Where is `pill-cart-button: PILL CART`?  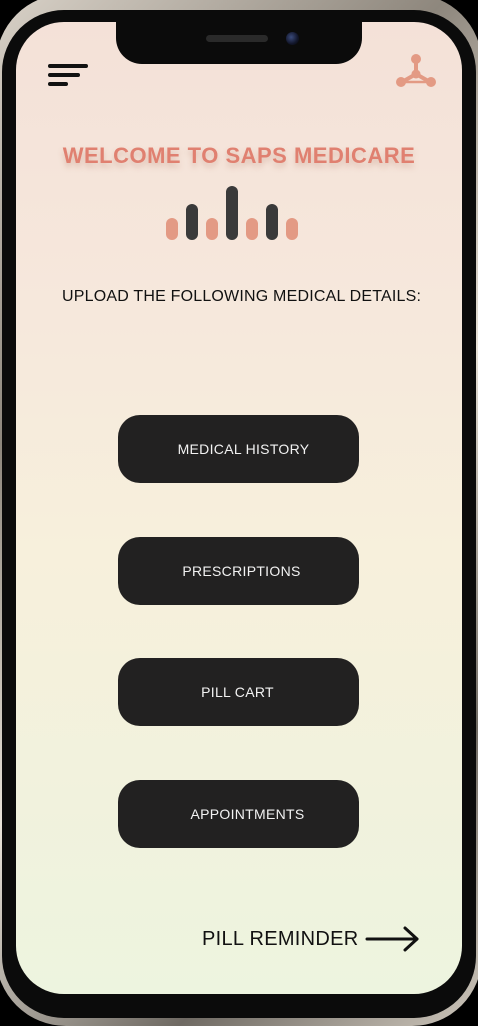
pill-cart-button: PILL CART is located at coordinates (238, 692).